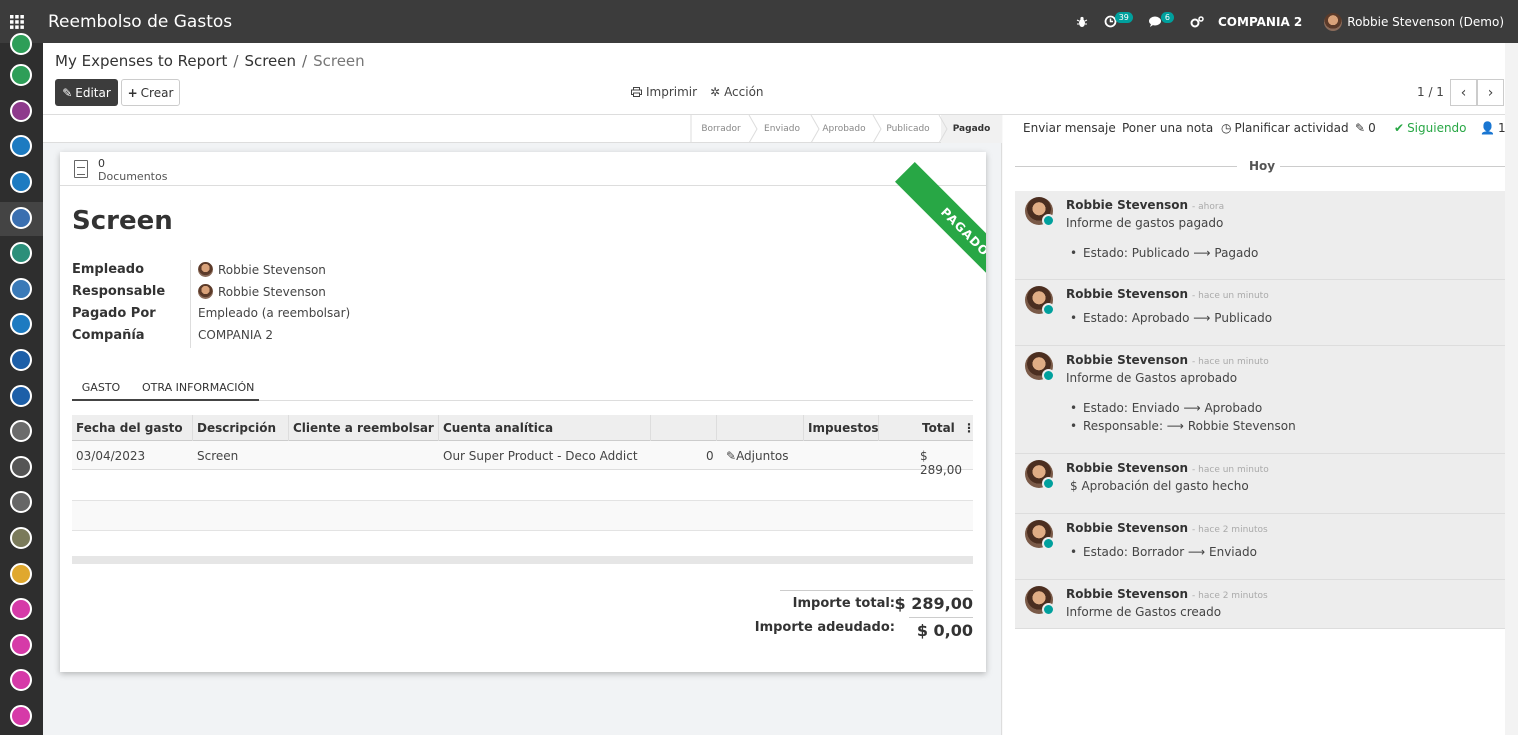  I want to click on employee-value: Robbie Stevenson, so click(262, 269).